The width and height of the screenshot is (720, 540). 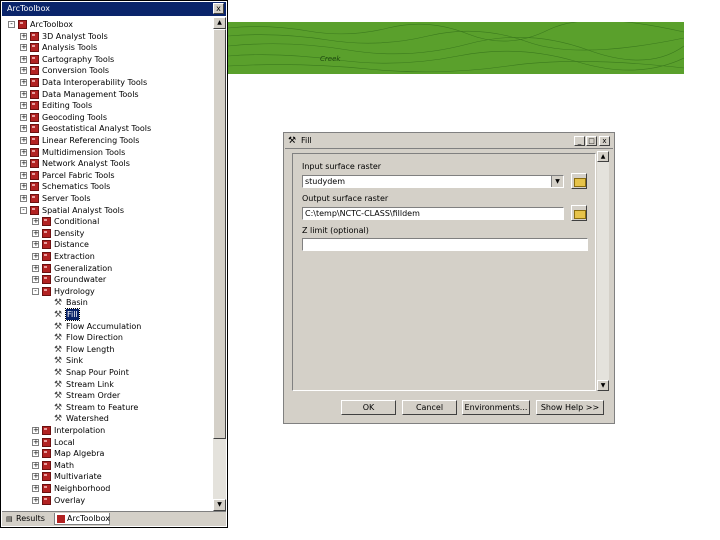 What do you see at coordinates (107, 442) in the screenshot?
I see `tree-item: + Local` at bounding box center [107, 442].